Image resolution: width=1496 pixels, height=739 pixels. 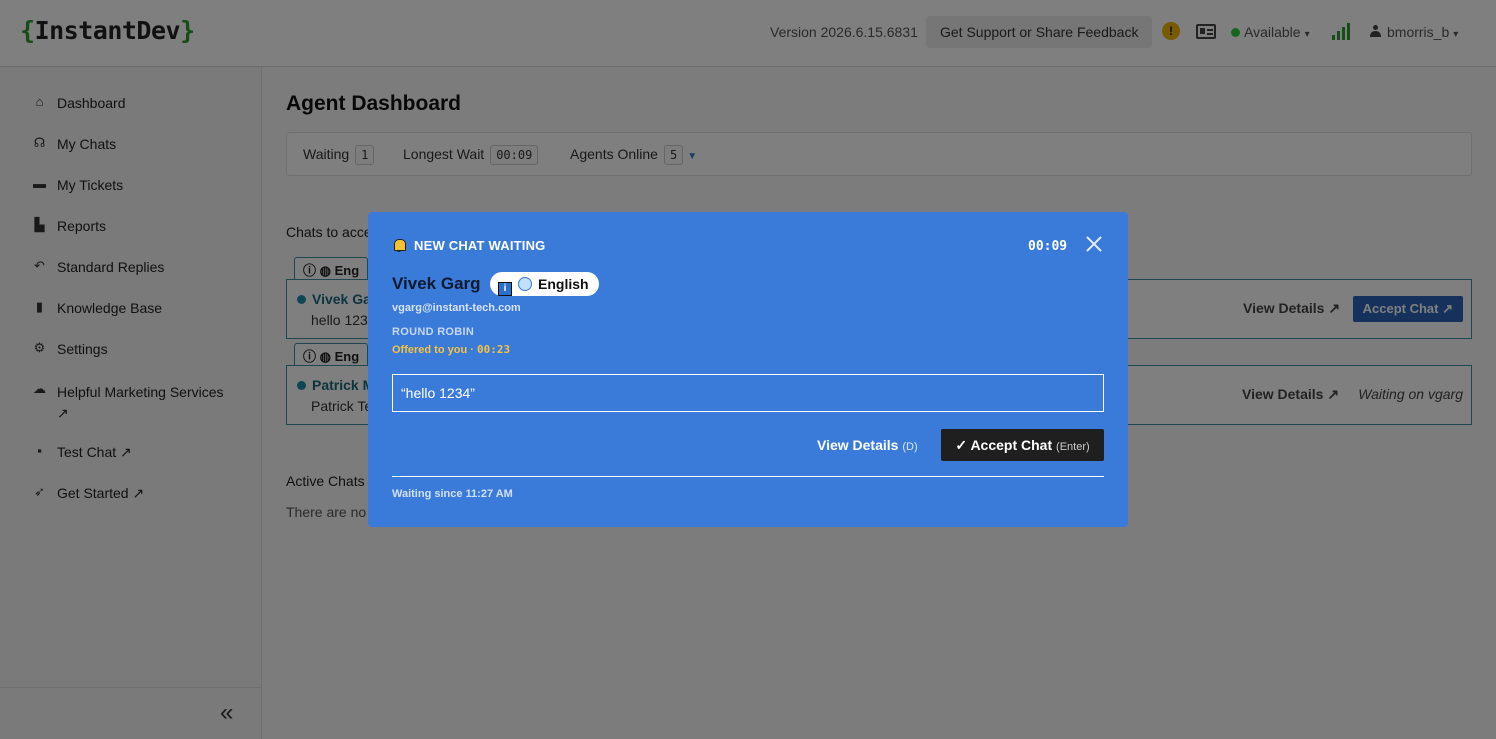 I want to click on customer-email: vgarg@instant-tech.com, so click(x=456, y=308).